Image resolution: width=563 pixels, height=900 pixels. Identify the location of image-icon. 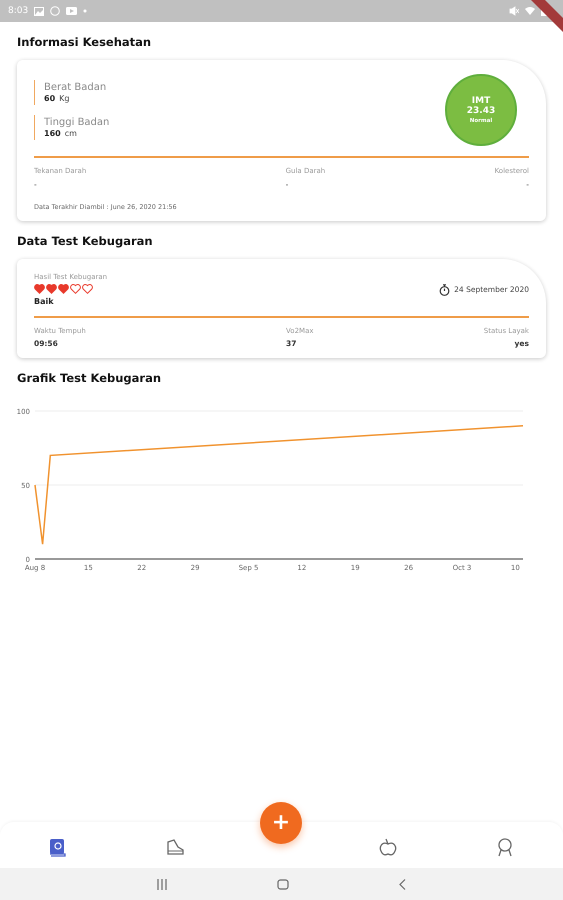
(39, 11).